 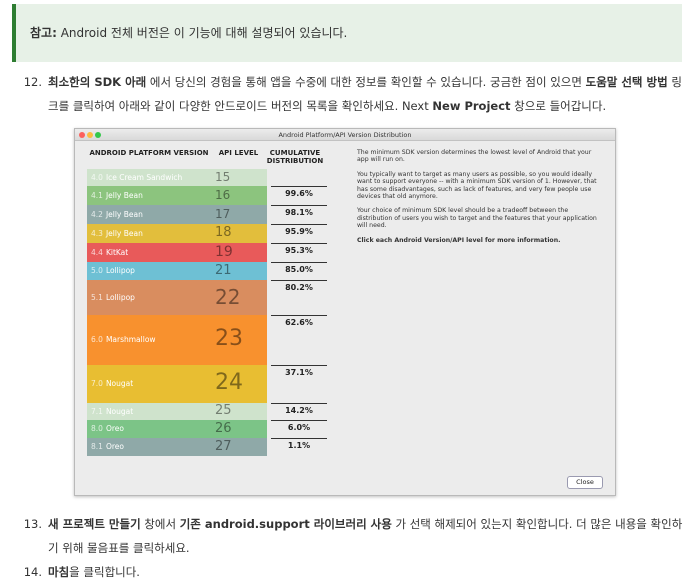 I want to click on step-number: 14., so click(x=32, y=572).